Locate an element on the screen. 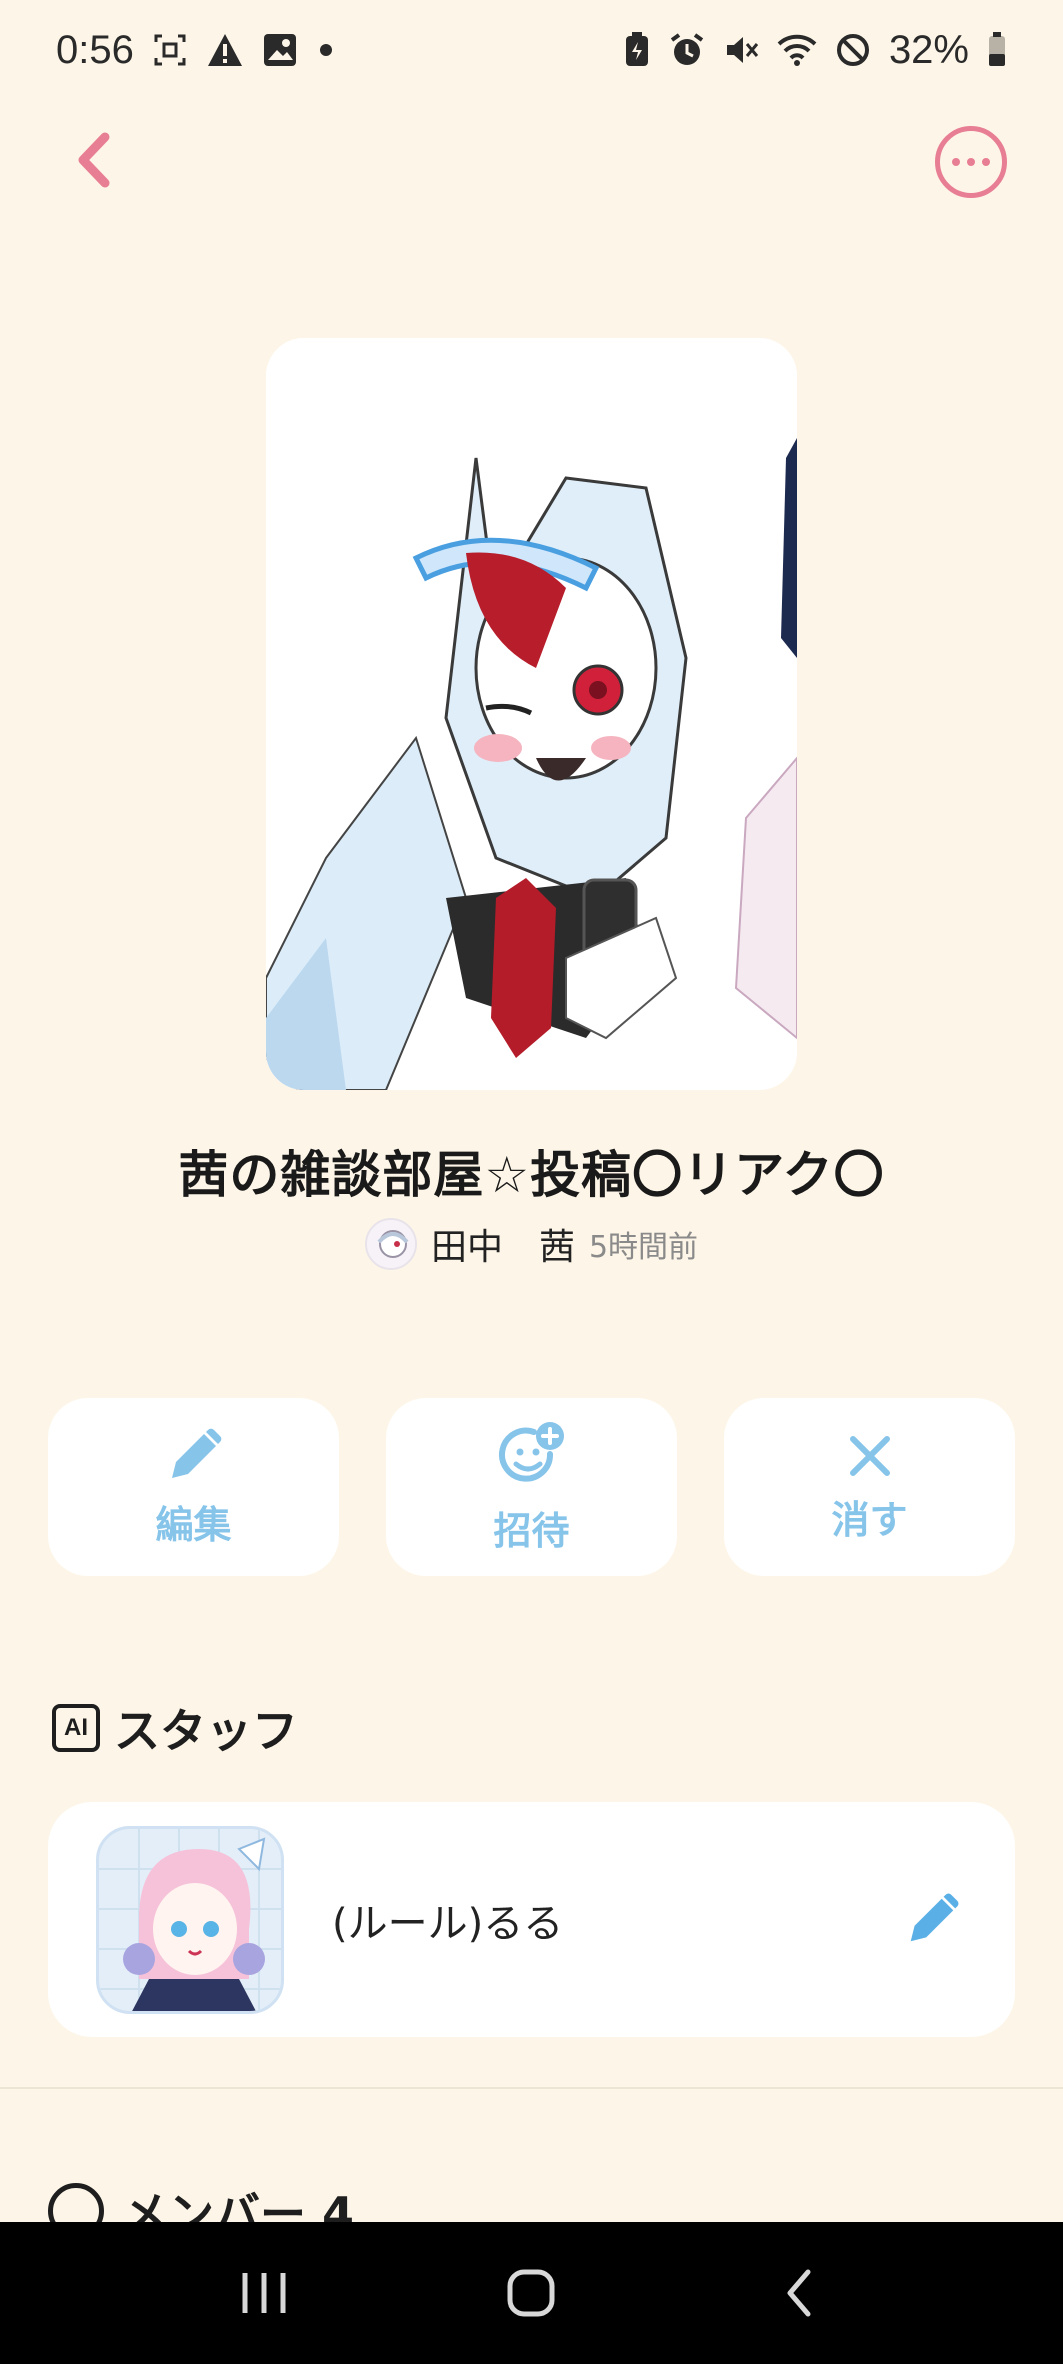 This screenshot has height=2364, width=1063. owner-row: 田中 茜 5時間前 is located at coordinates (531, 1244).